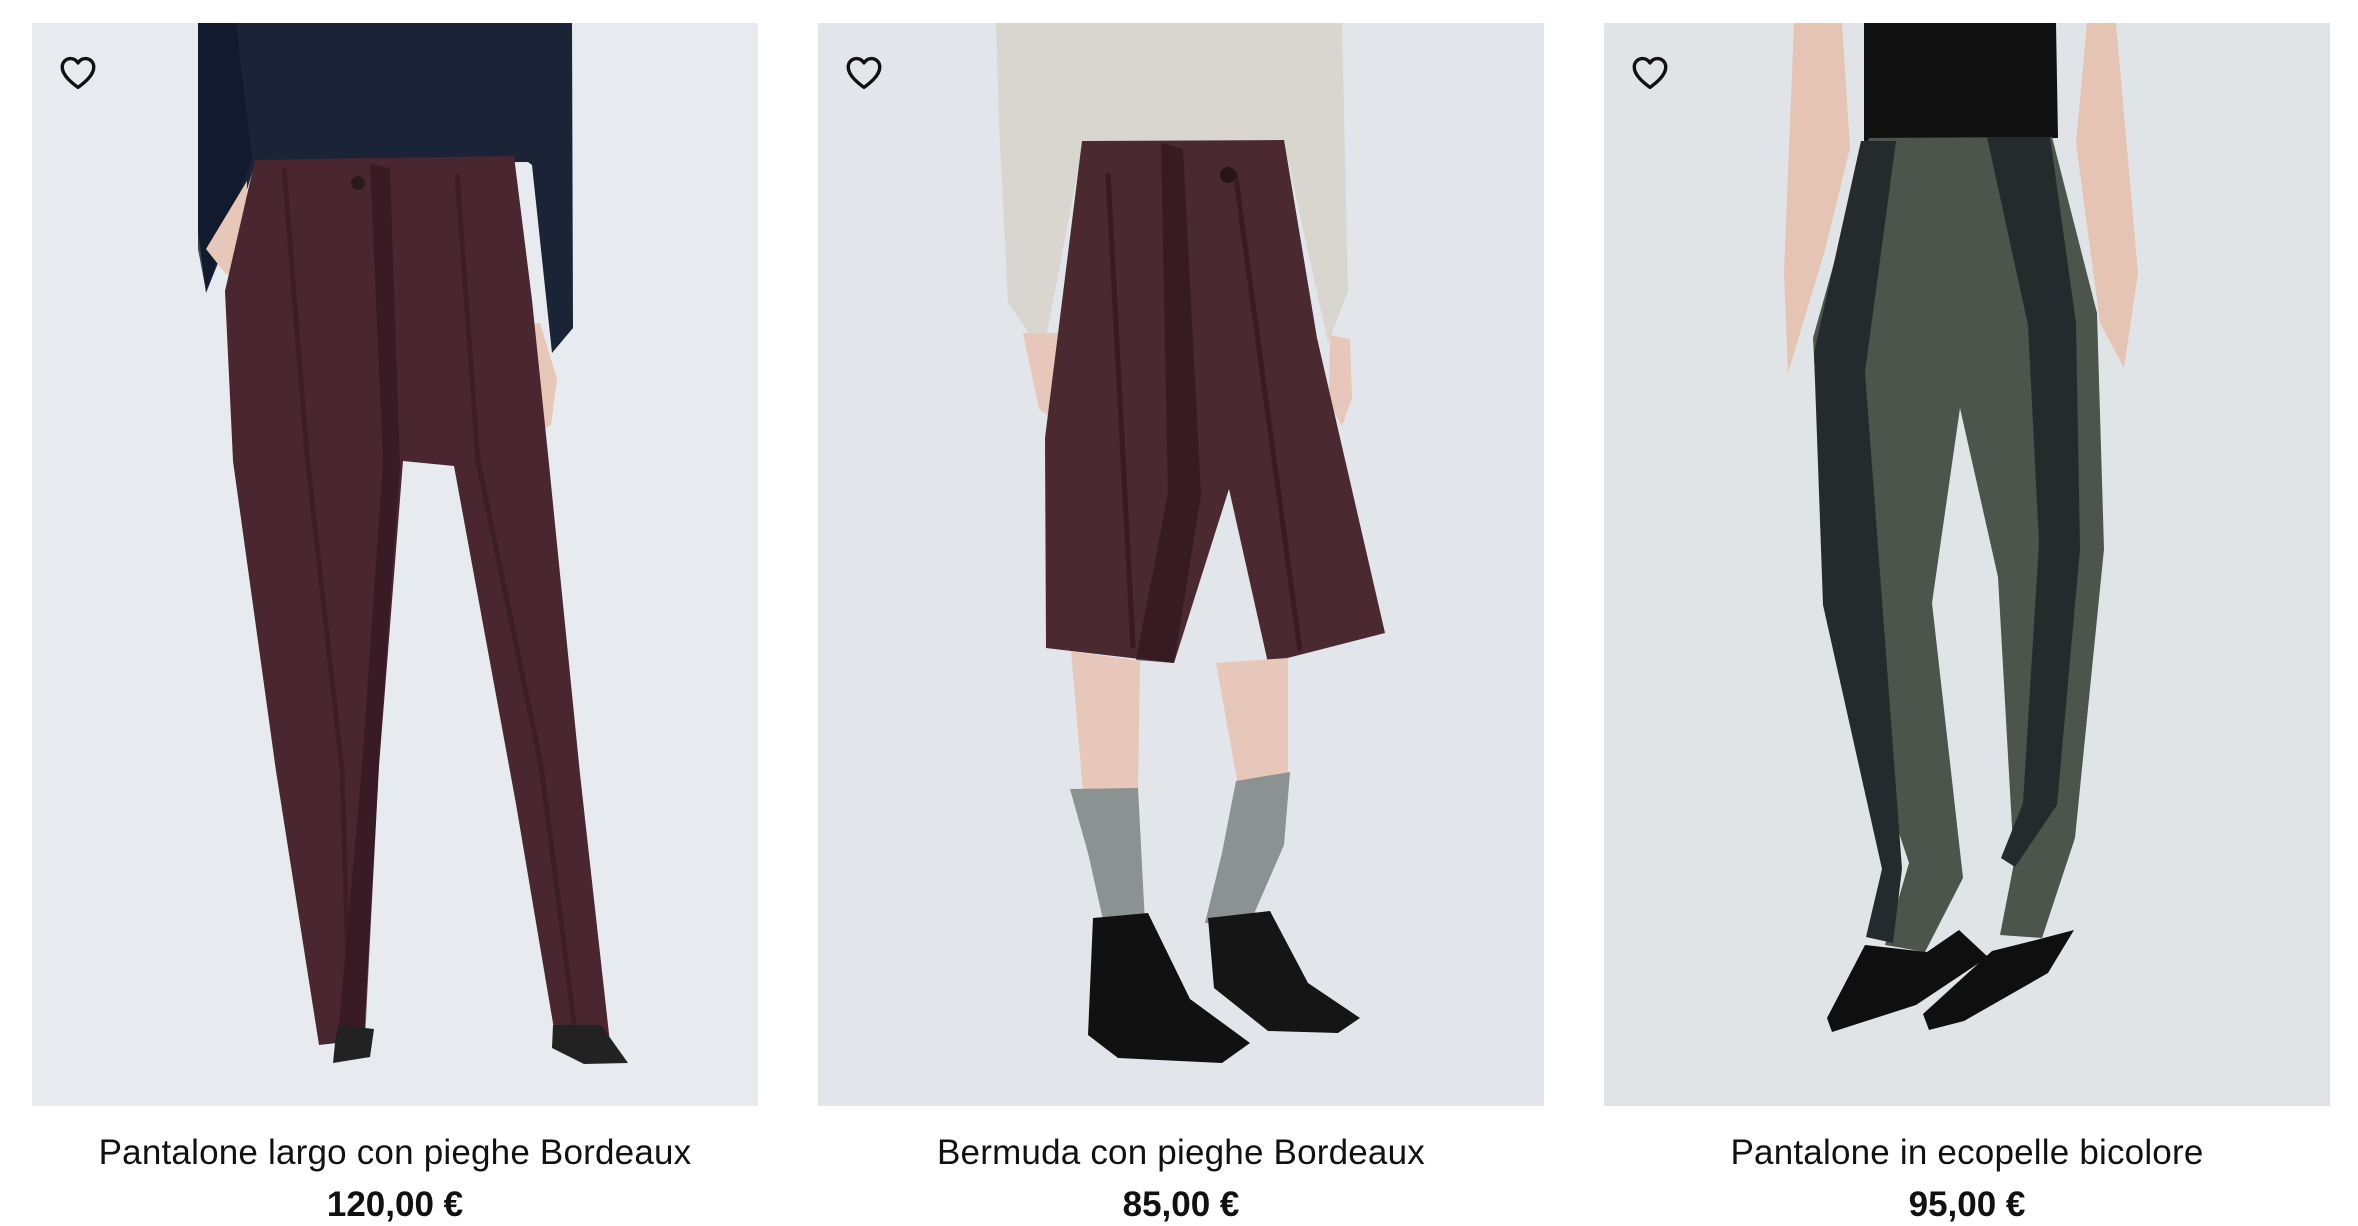 Image resolution: width=2358 pixels, height=1226 pixels. What do you see at coordinates (395, 1153) in the screenshot?
I see `product-title: Pantalone largo con pieghe Bordeaux` at bounding box center [395, 1153].